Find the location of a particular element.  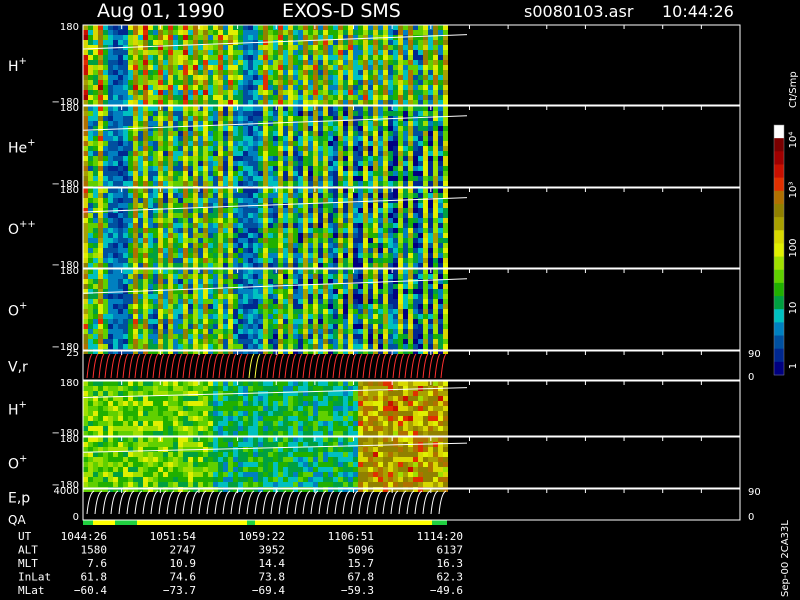

panel-2-ytop: 180 is located at coordinates (69, 190).